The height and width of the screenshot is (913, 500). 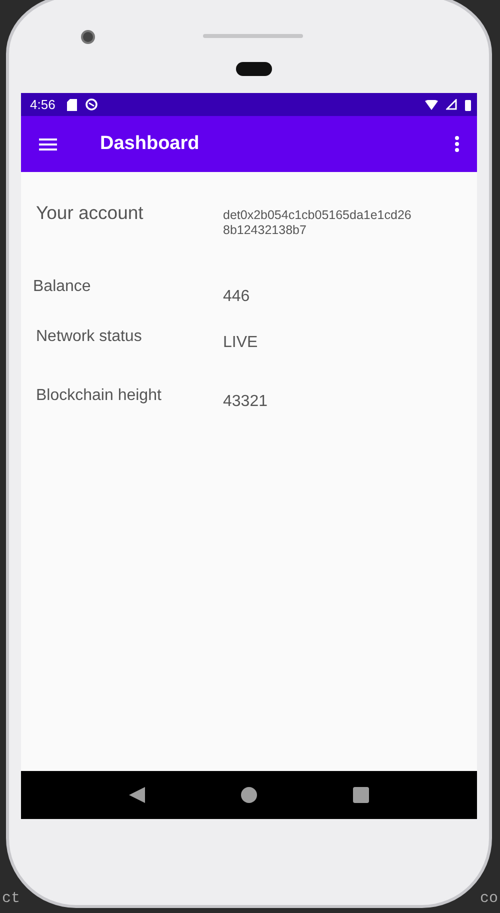 I want to click on background-code-text: co, so click(x=489, y=898).